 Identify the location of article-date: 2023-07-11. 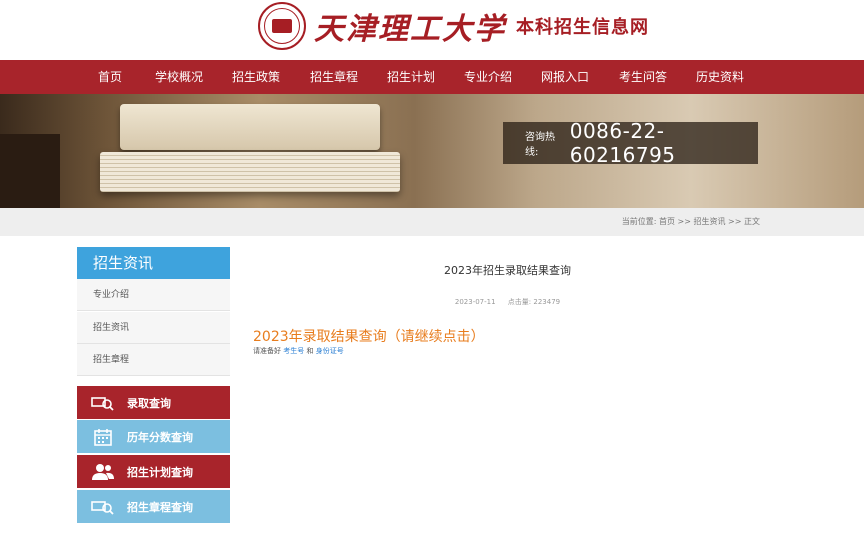
(475, 302).